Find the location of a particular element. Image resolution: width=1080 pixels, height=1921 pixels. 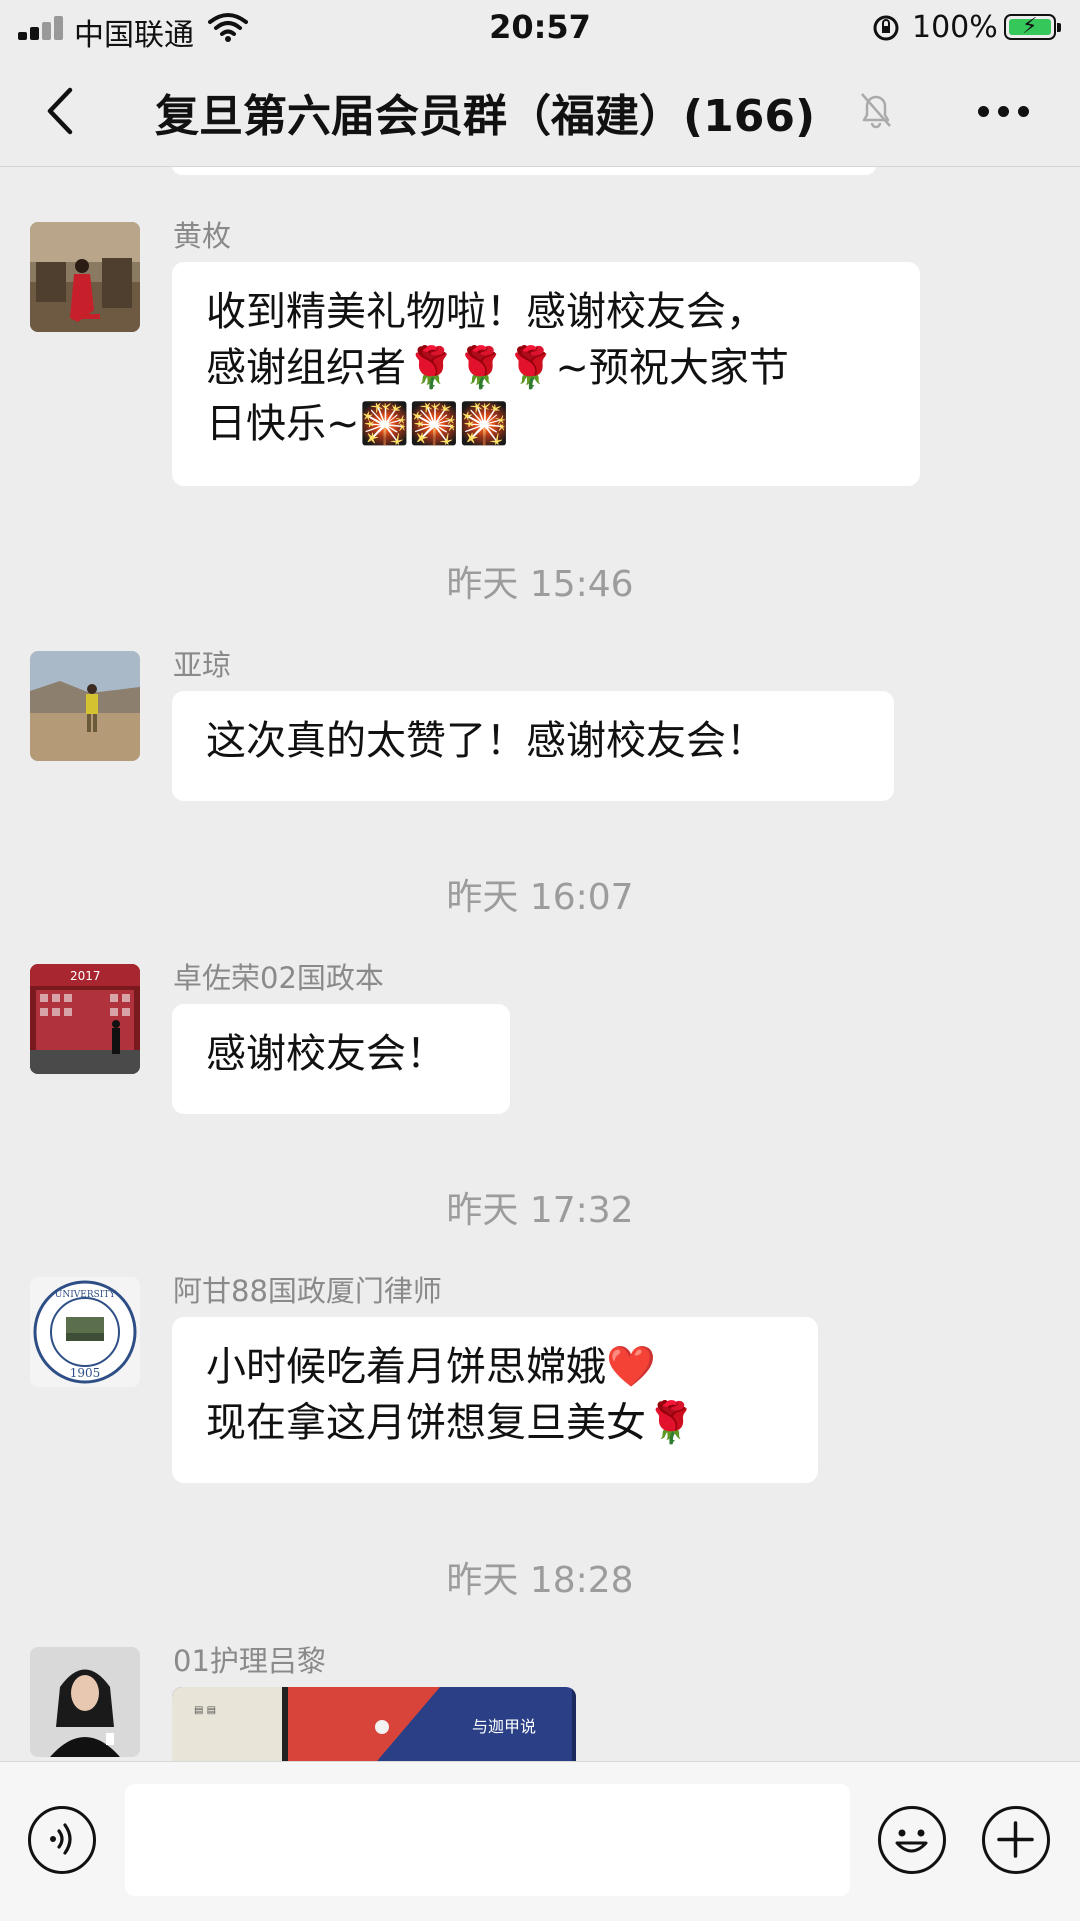

plus-icon is located at coordinates (1016, 1840).